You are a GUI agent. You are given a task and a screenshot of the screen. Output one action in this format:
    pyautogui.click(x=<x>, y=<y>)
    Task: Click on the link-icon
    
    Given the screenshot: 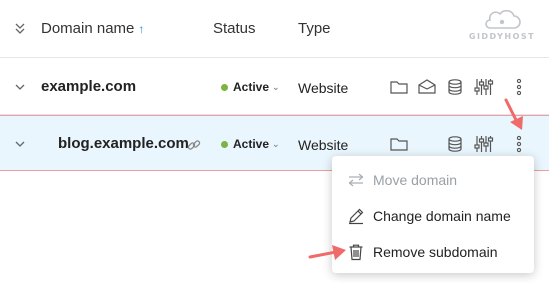 What is the action you would take?
    pyautogui.click(x=194, y=145)
    